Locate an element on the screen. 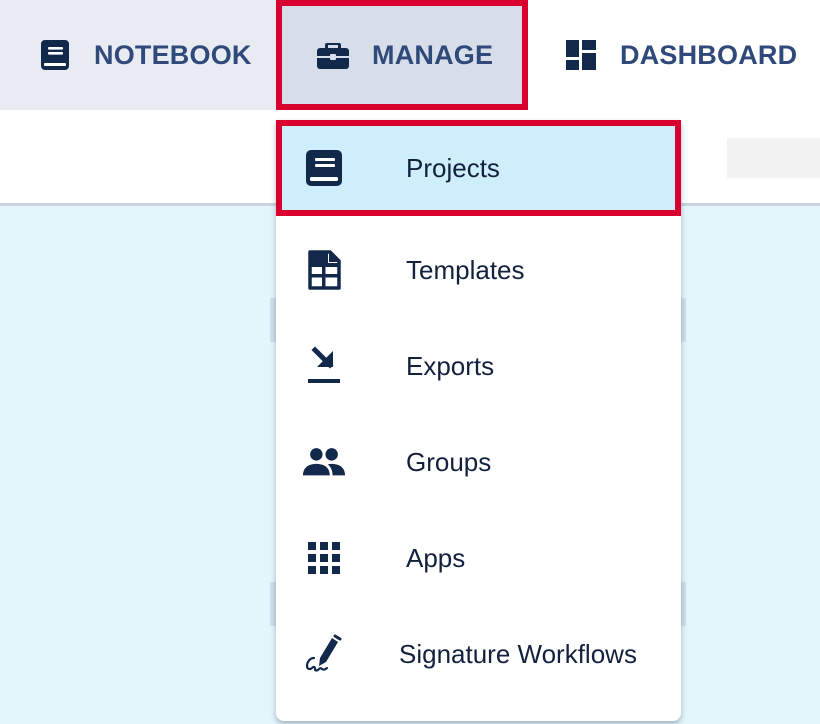 The width and height of the screenshot is (820, 724). tab-manage-label: MANAGE is located at coordinates (433, 54).